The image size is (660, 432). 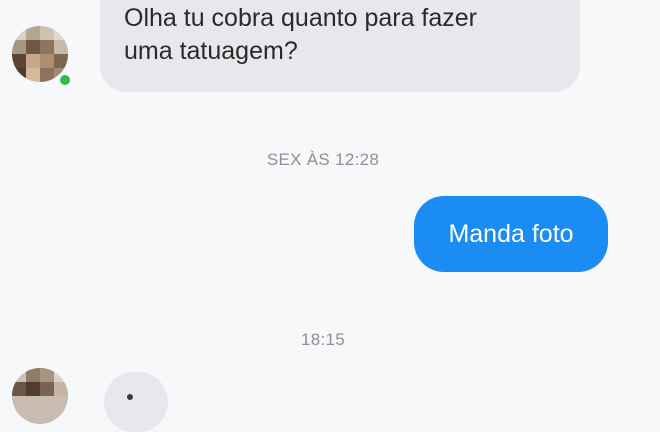 I want to click on online-status-icon, so click(x=65, y=80).